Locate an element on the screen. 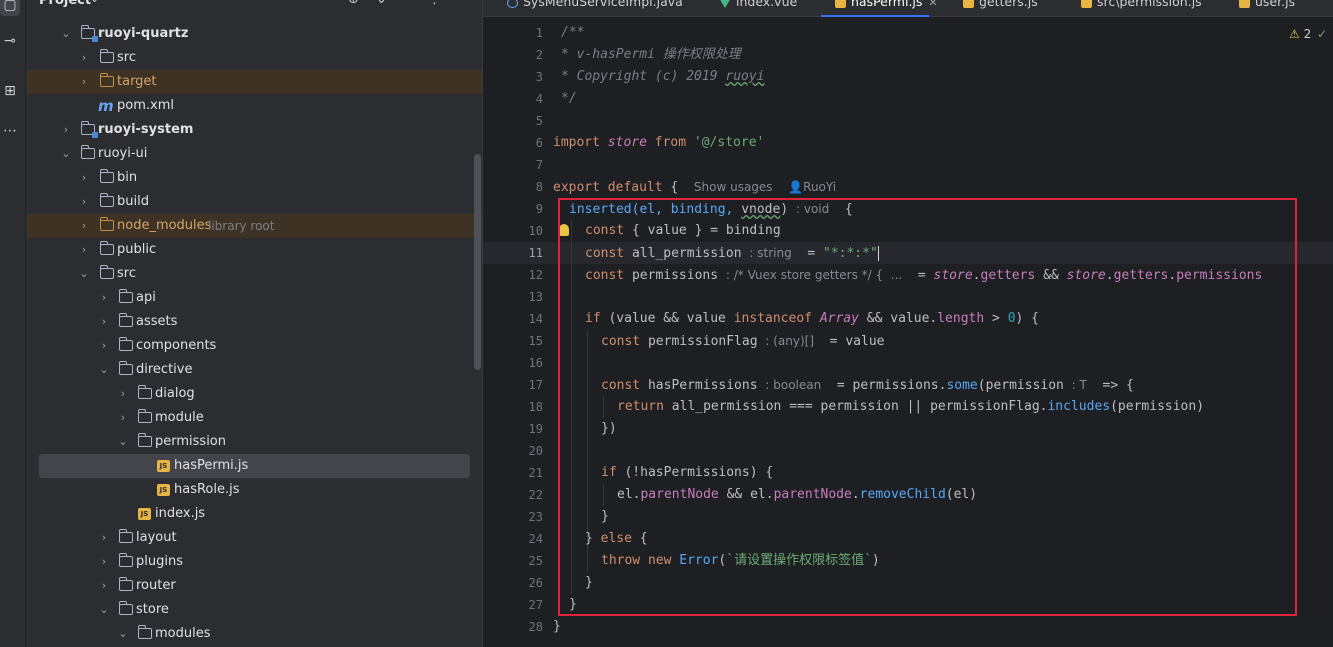  locate-icon: ⊕ is located at coordinates (353, 3).